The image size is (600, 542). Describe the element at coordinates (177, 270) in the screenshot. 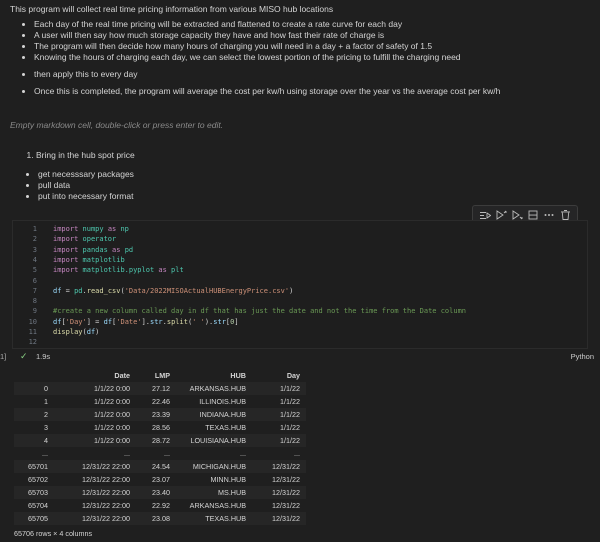

I see `code-token: plt` at that location.